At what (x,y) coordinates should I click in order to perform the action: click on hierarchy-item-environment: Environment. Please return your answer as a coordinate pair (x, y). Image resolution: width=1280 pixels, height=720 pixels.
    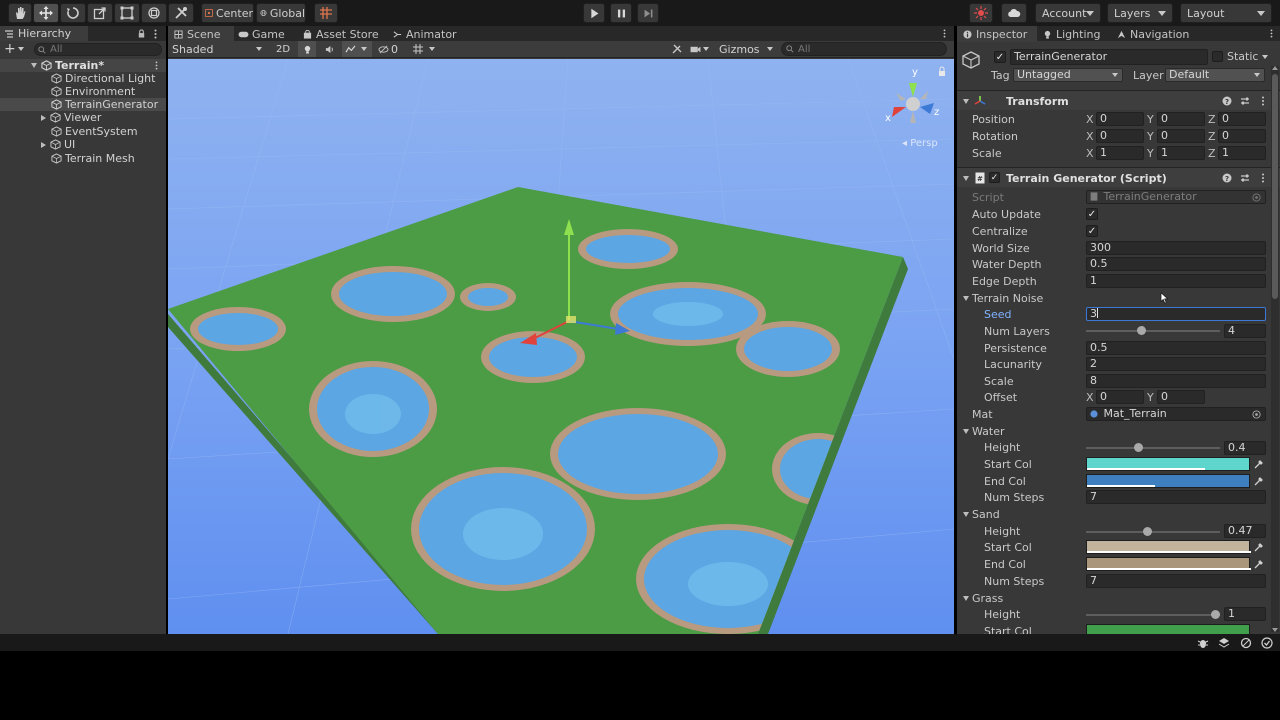
    Looking at the image, I should click on (83, 91).